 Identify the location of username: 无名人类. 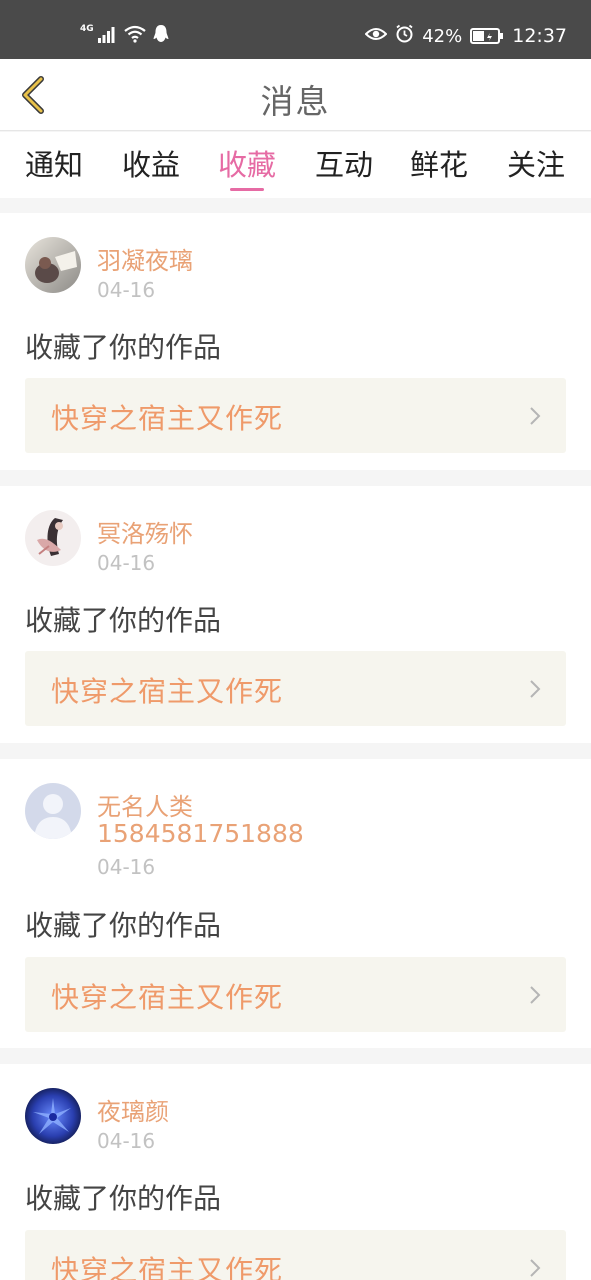
(145, 804).